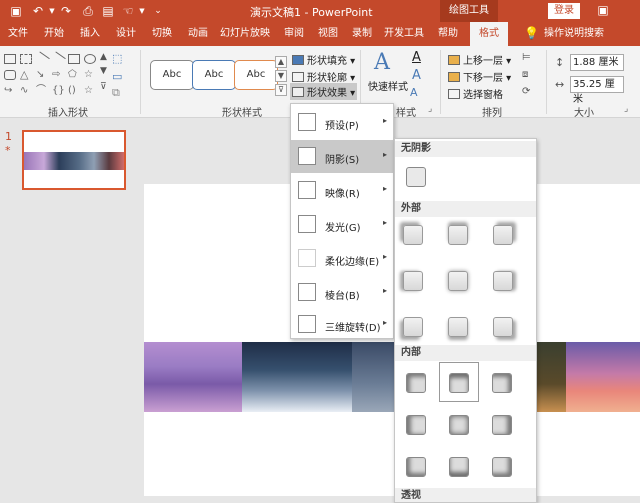 Image resolution: width=640 pixels, height=503 pixels. Describe the element at coordinates (382, 62) in the screenshot. I see `quick-styles-icon: A` at that location.